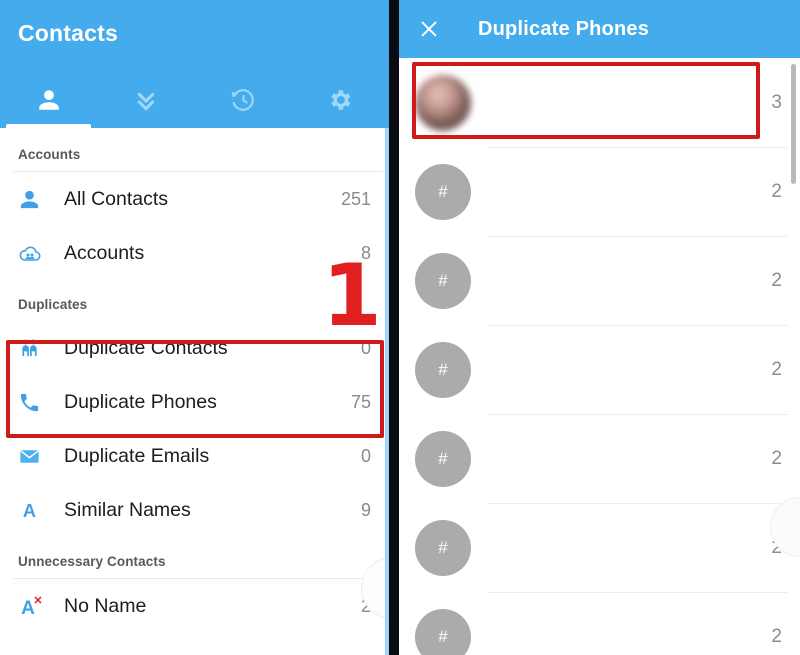  Describe the element at coordinates (429, 29) in the screenshot. I see `close-icon` at that location.